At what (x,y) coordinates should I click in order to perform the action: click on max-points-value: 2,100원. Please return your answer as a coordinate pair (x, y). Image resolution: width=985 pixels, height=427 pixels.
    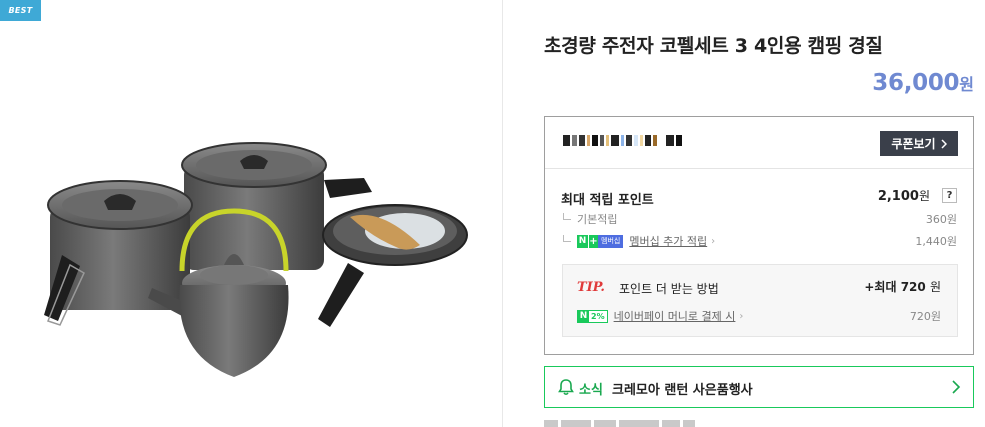
    Looking at the image, I should click on (904, 195).